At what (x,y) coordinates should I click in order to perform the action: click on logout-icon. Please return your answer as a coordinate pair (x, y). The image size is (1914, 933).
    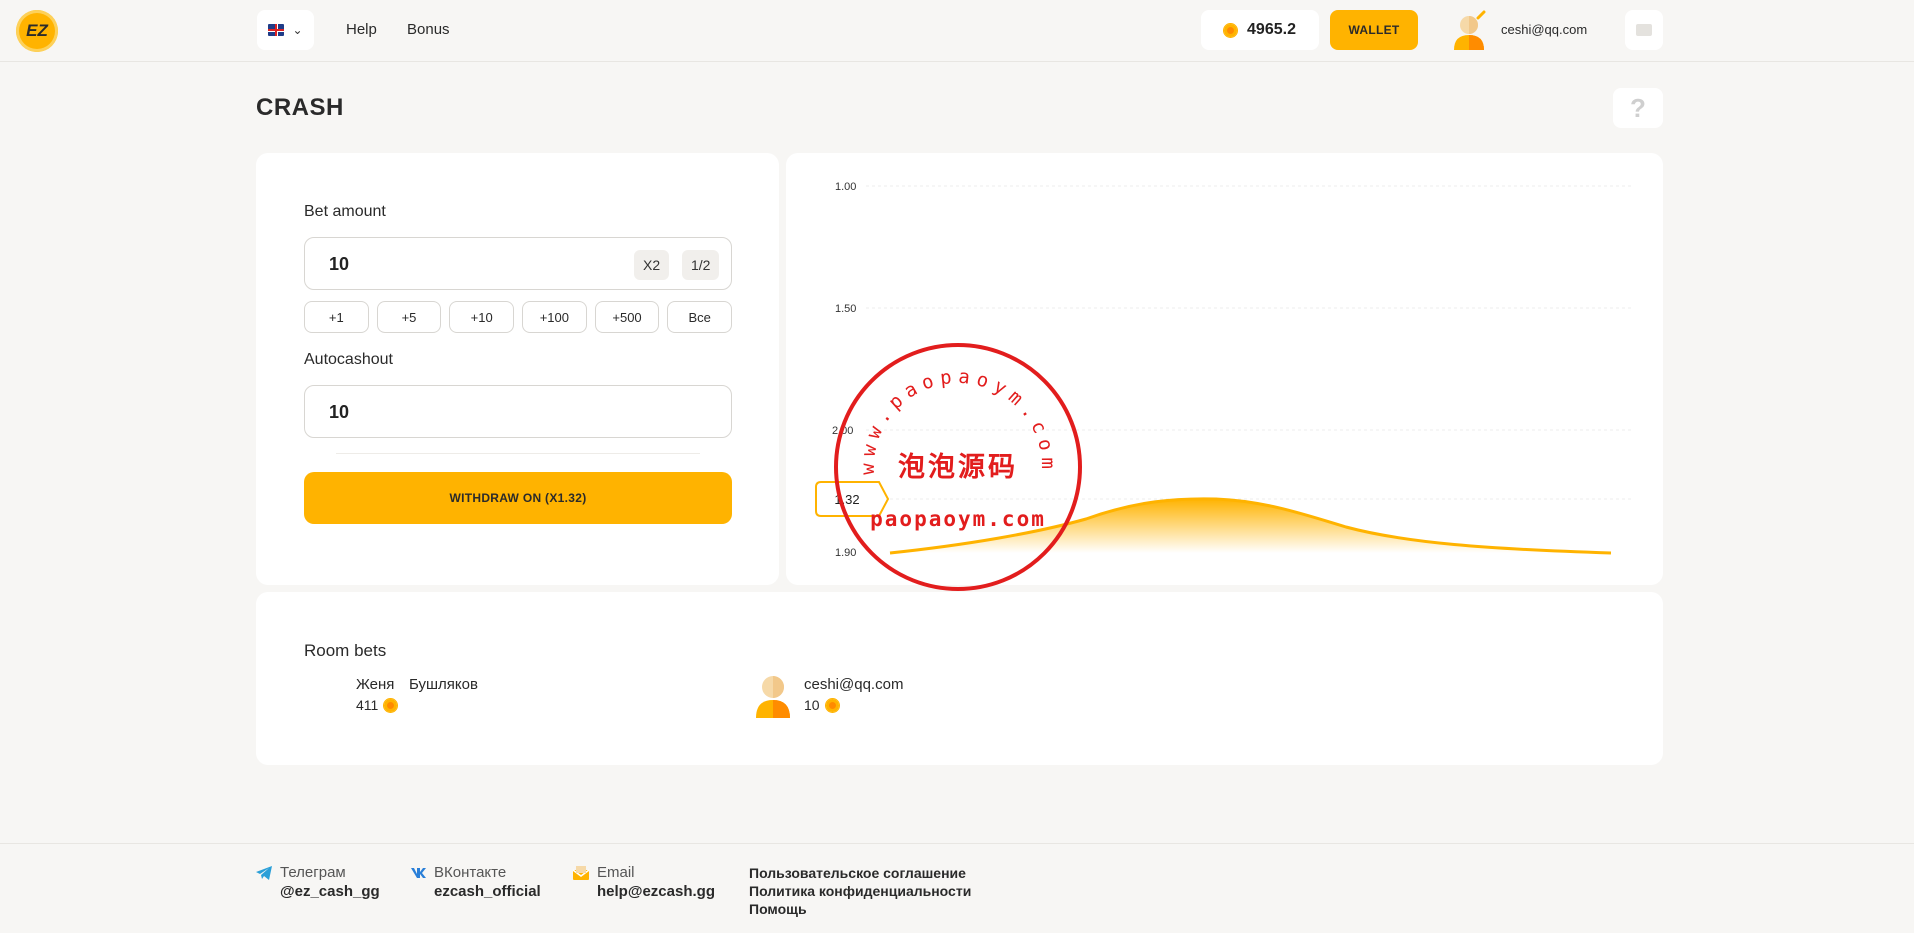
    Looking at the image, I should click on (1644, 30).